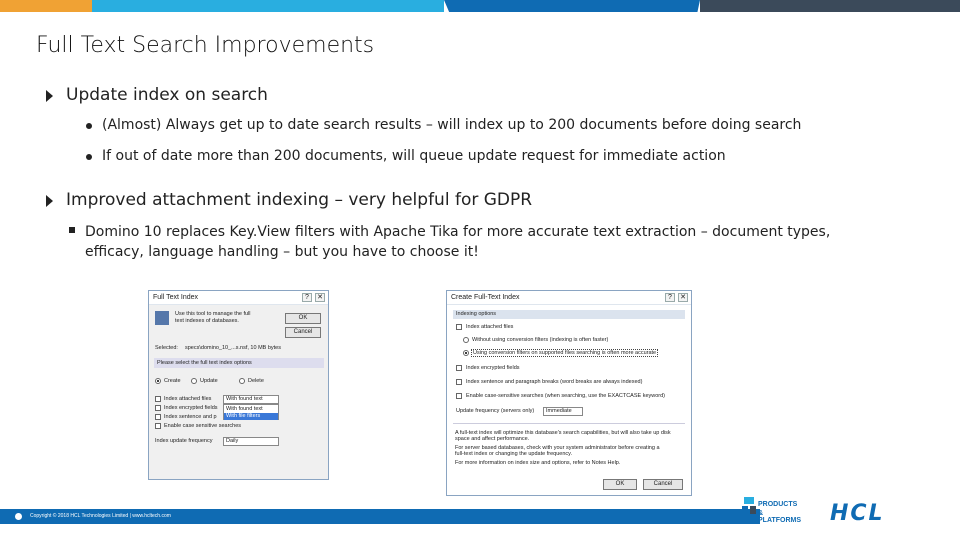 The height and width of the screenshot is (540, 960). What do you see at coordinates (251, 416) in the screenshot?
I see `dropdown-option-selected: With file filters` at bounding box center [251, 416].